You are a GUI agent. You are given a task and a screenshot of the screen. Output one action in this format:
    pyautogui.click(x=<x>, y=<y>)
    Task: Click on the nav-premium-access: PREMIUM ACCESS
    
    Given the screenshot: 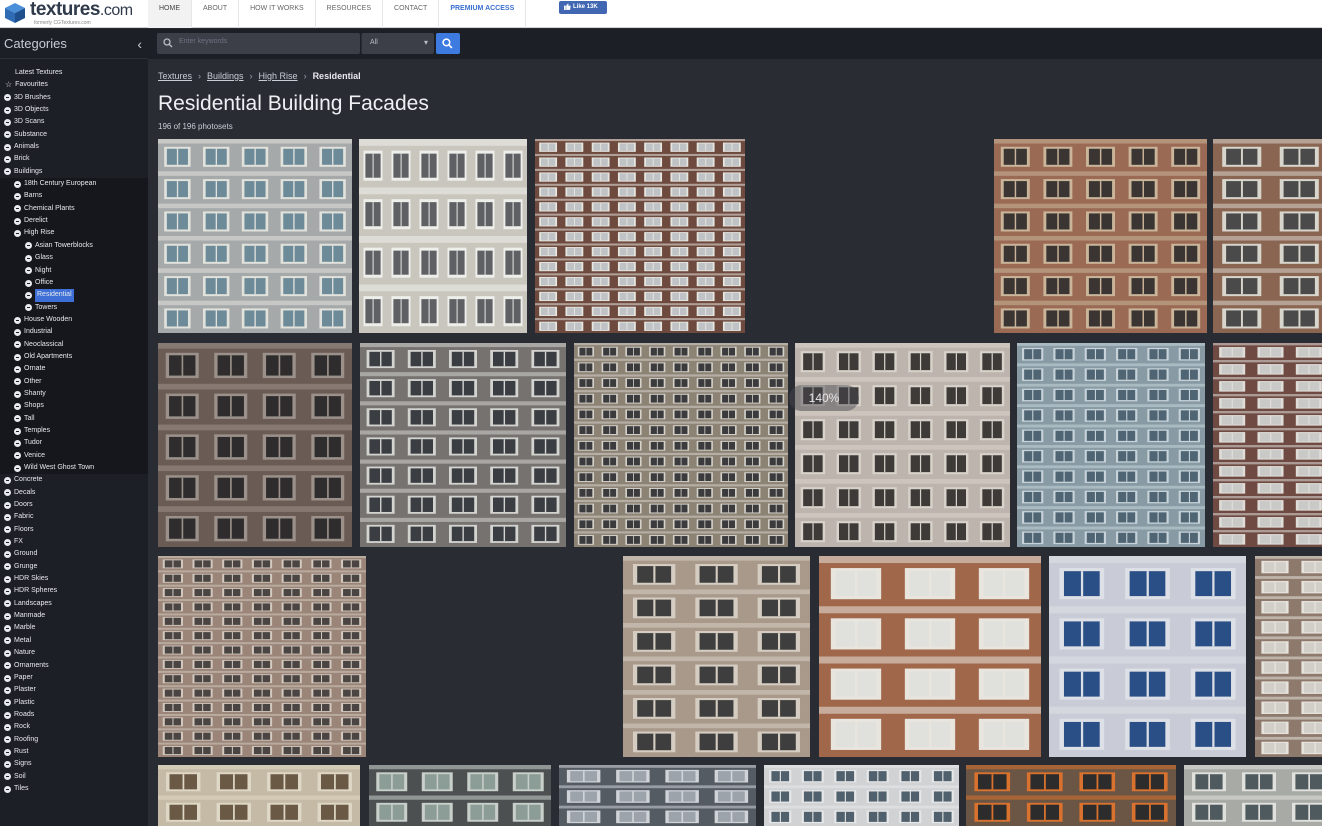 What is the action you would take?
    pyautogui.click(x=483, y=14)
    